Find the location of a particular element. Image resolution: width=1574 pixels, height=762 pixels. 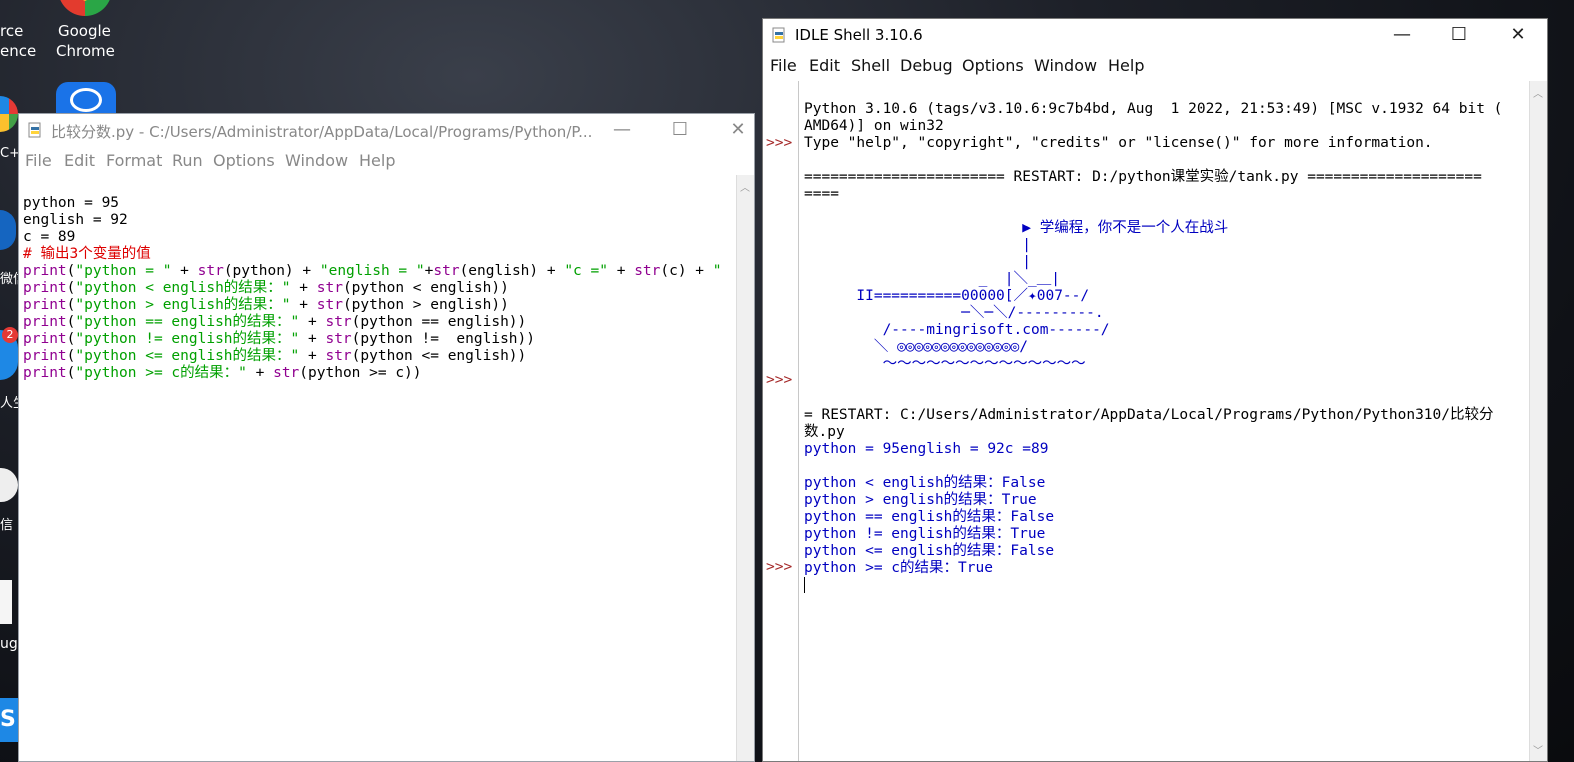

scroll-down-icon: ﹀ is located at coordinates (1538, 749).